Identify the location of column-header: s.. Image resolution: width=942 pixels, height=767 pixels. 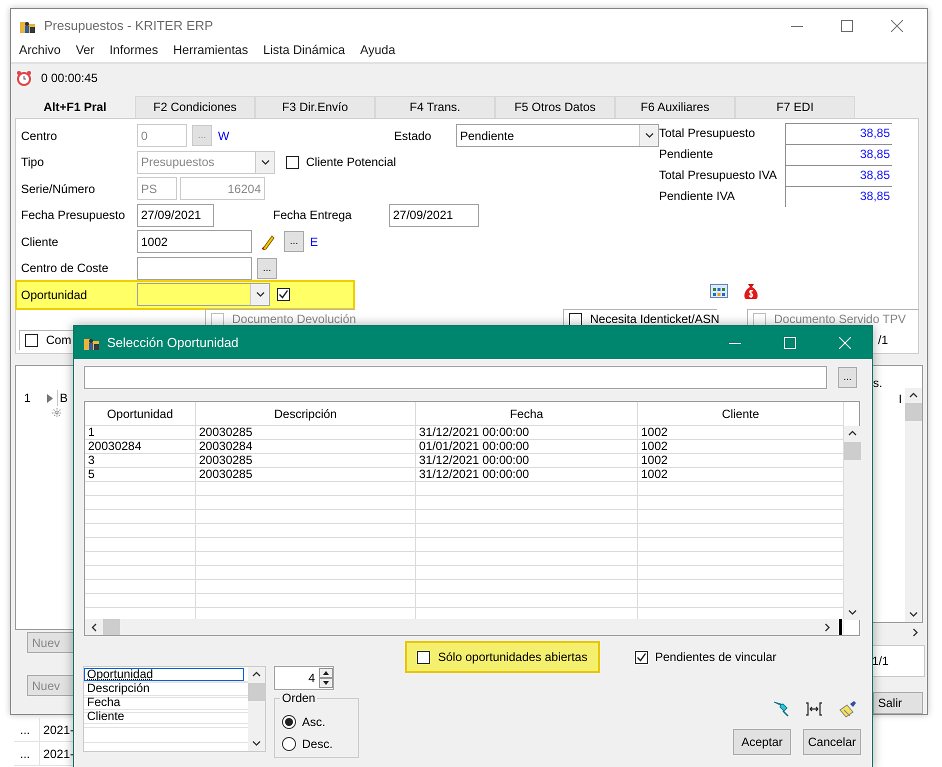
(877, 383).